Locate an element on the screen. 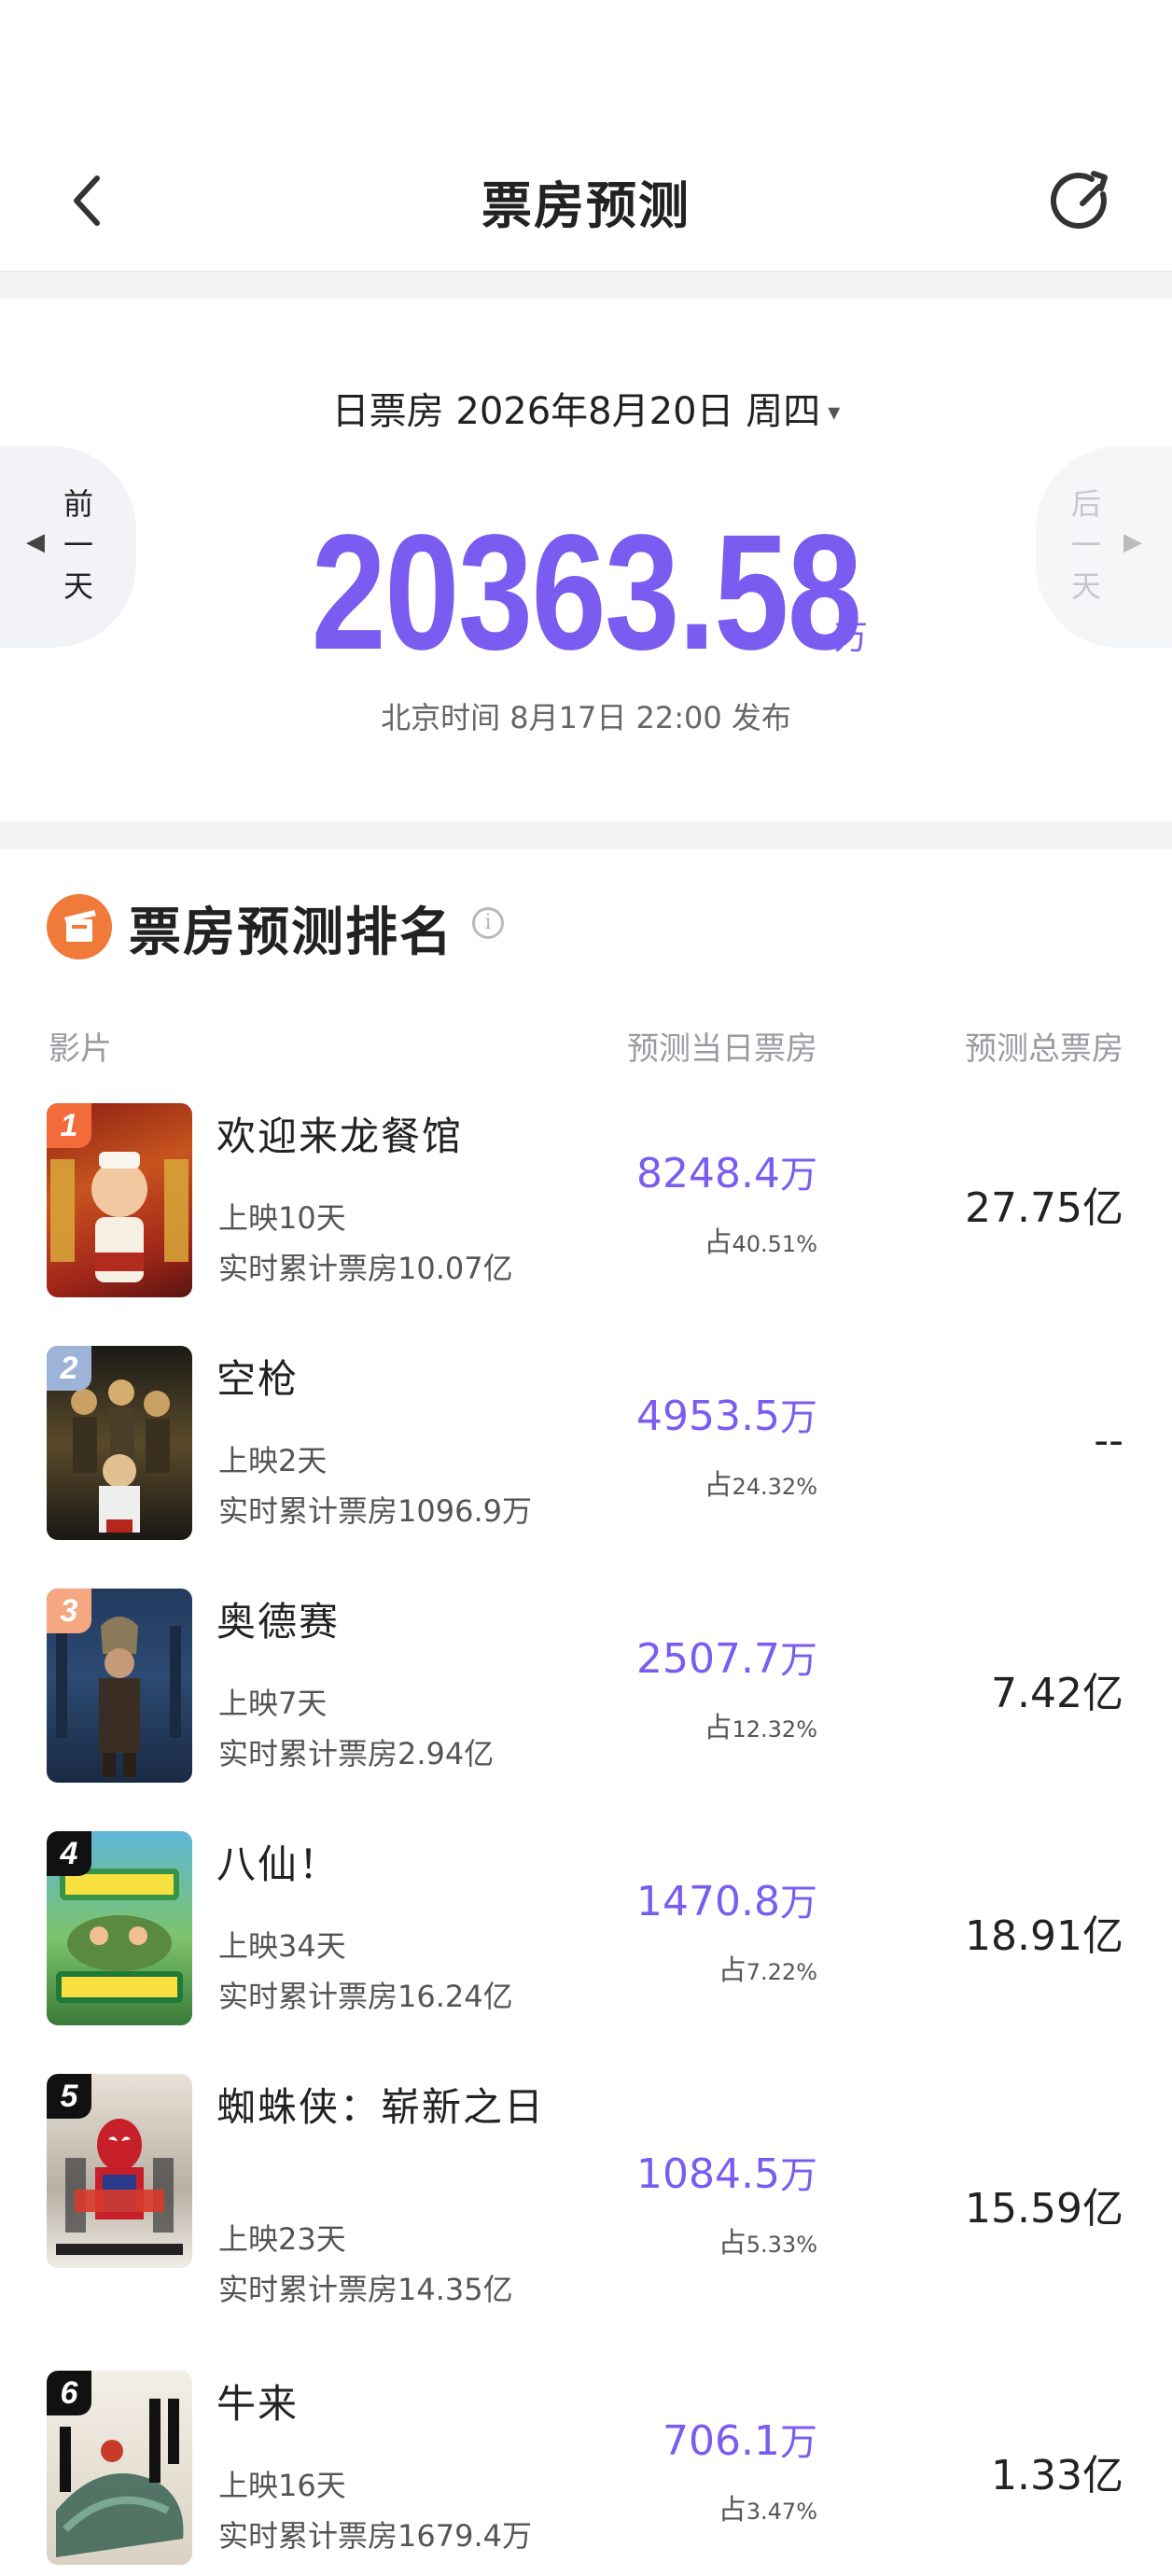 This screenshot has width=1172, height=2576. share-percent: 占7.22% is located at coordinates (767, 1970).